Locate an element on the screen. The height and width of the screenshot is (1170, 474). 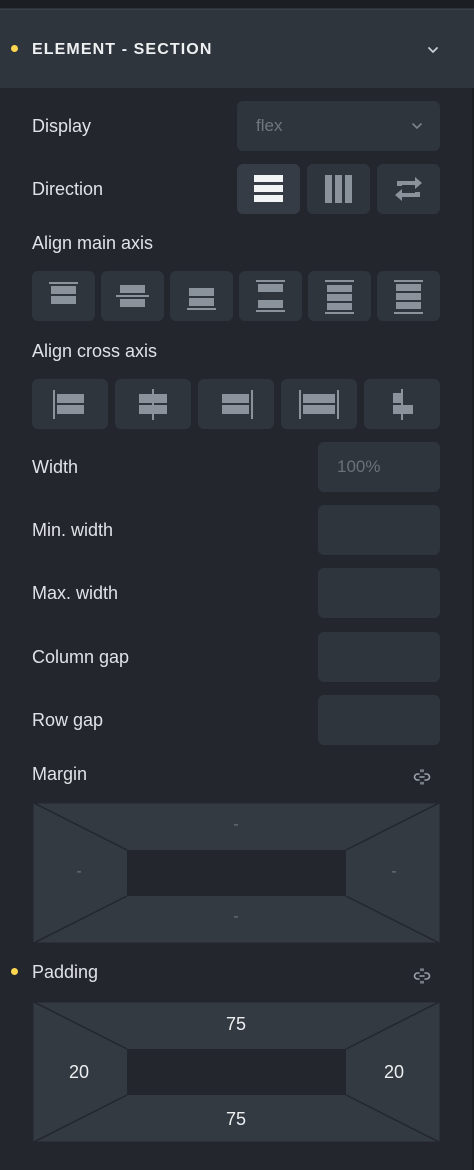
padding-bottom-input: 75 is located at coordinates (236, 1119).